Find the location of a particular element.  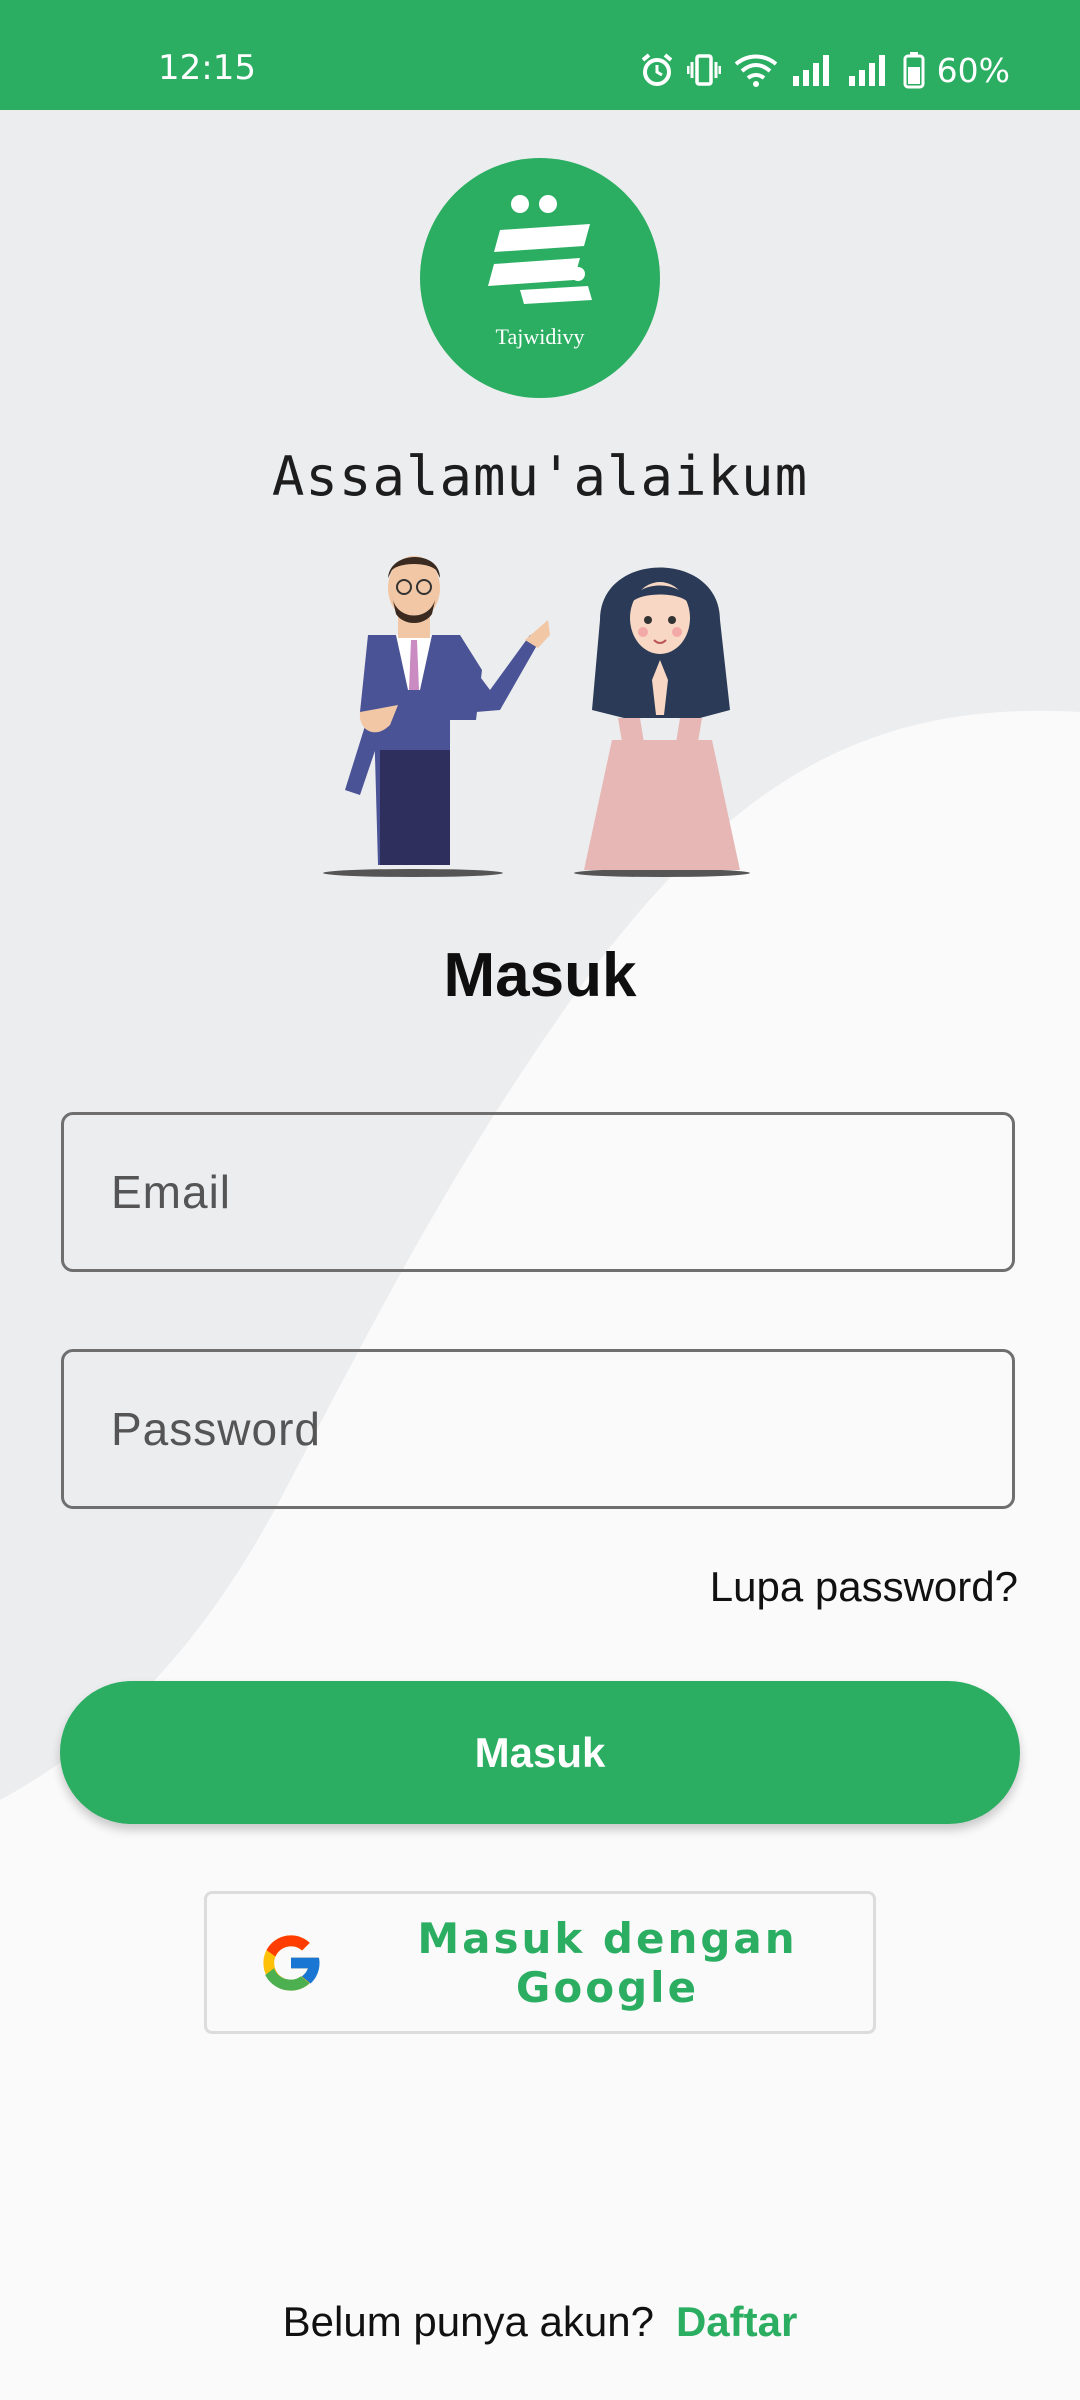

email-field is located at coordinates (538, 1192).